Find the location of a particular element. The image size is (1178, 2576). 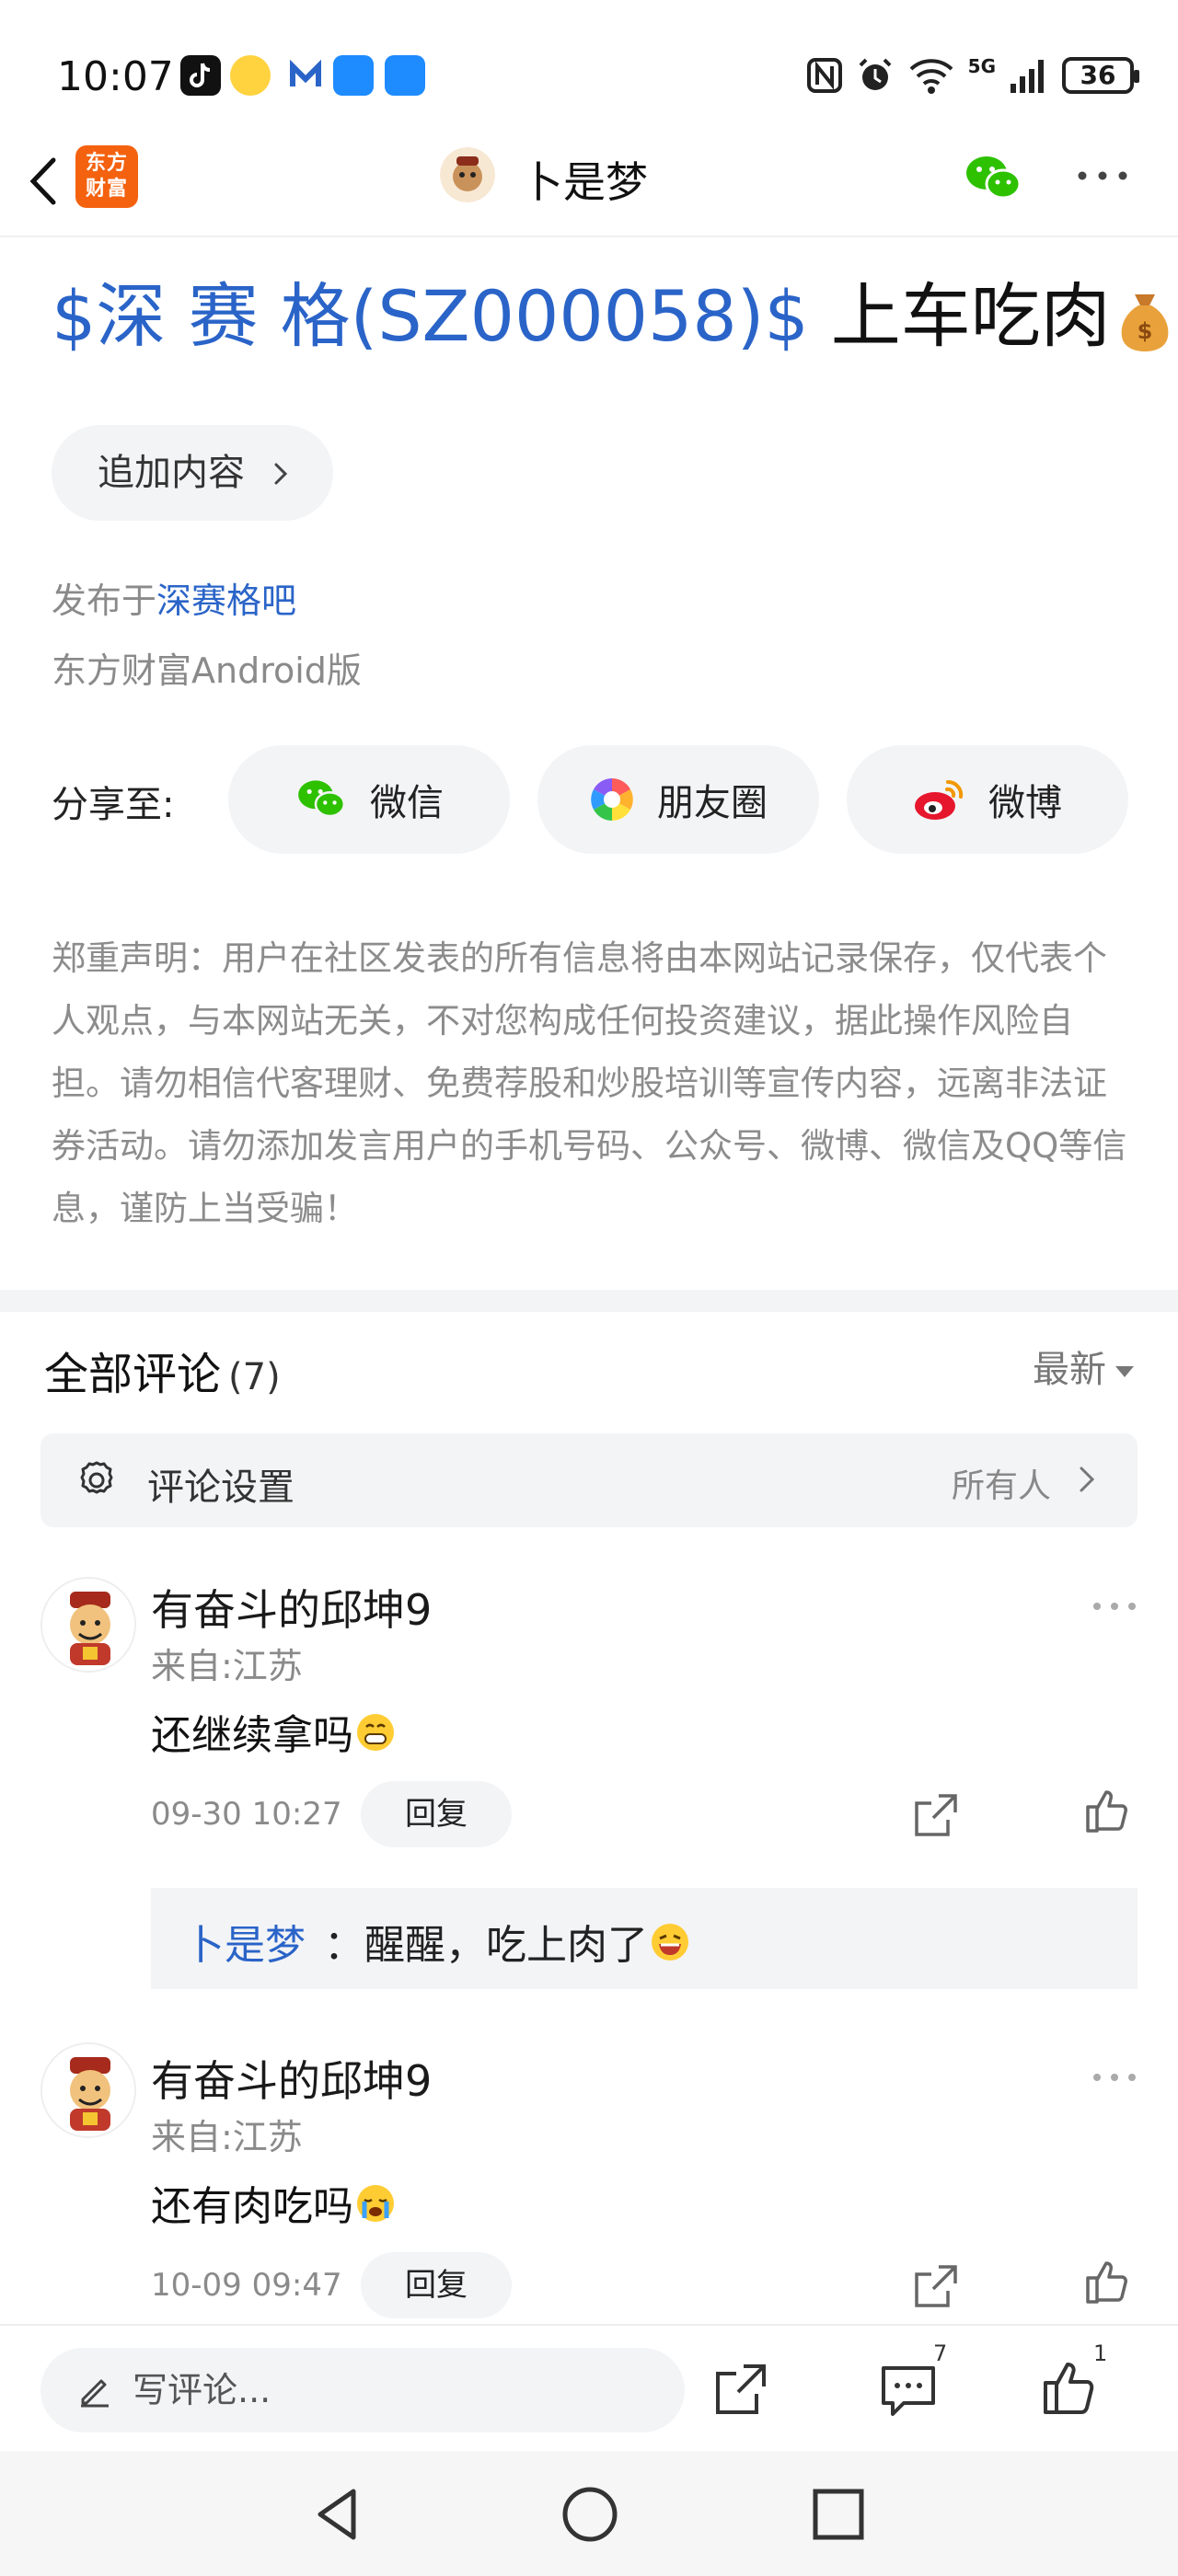

comment-text: 还有肉吃吗 is located at coordinates (273, 2202).